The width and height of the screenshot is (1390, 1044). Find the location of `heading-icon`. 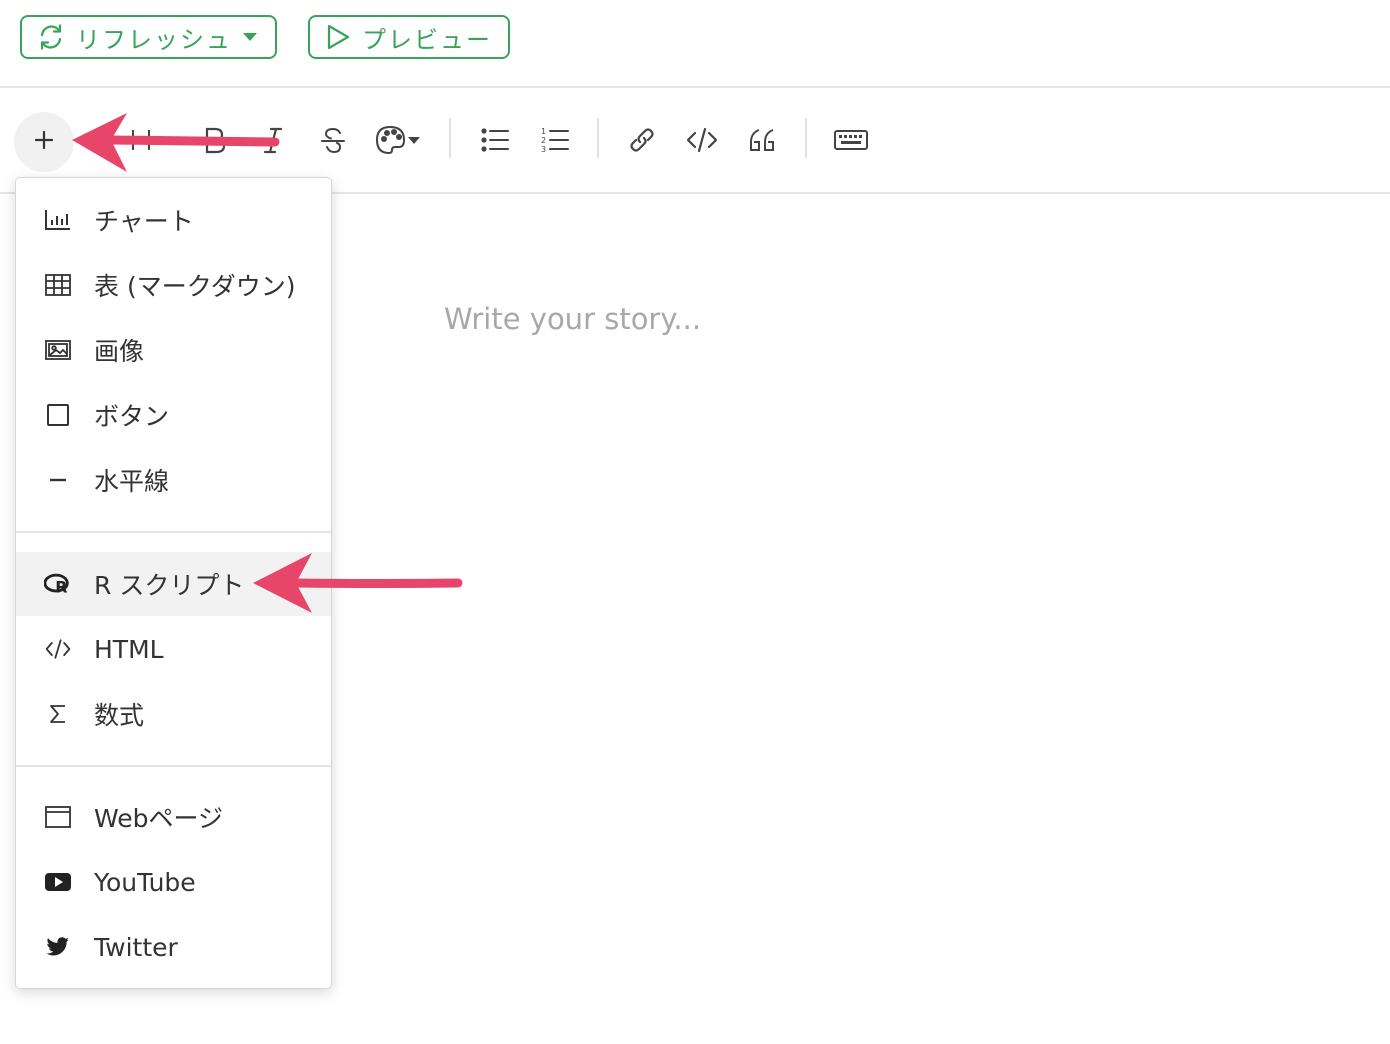

heading-icon is located at coordinates (142, 140).